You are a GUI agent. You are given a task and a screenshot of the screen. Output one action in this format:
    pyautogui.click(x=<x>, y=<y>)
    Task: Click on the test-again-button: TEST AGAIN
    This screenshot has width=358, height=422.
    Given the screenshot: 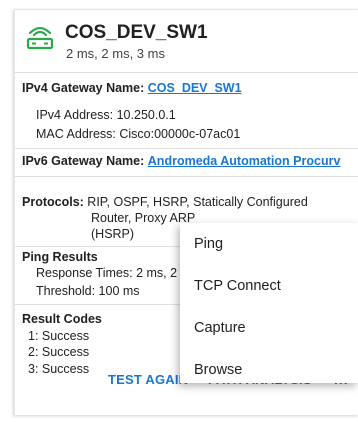 What is the action you would take?
    pyautogui.click(x=148, y=379)
    